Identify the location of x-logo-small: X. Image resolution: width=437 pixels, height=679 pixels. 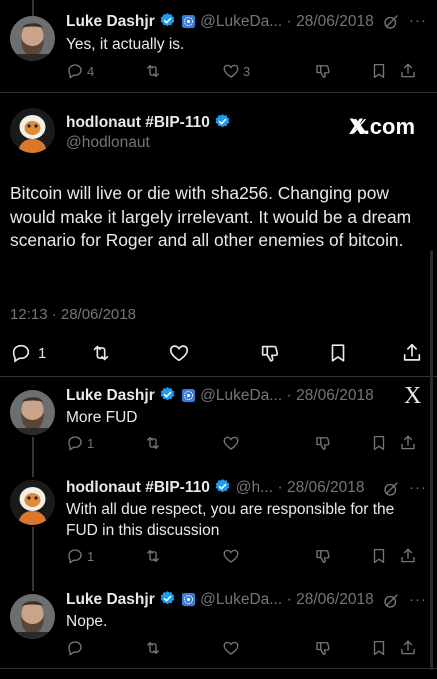
(413, 396).